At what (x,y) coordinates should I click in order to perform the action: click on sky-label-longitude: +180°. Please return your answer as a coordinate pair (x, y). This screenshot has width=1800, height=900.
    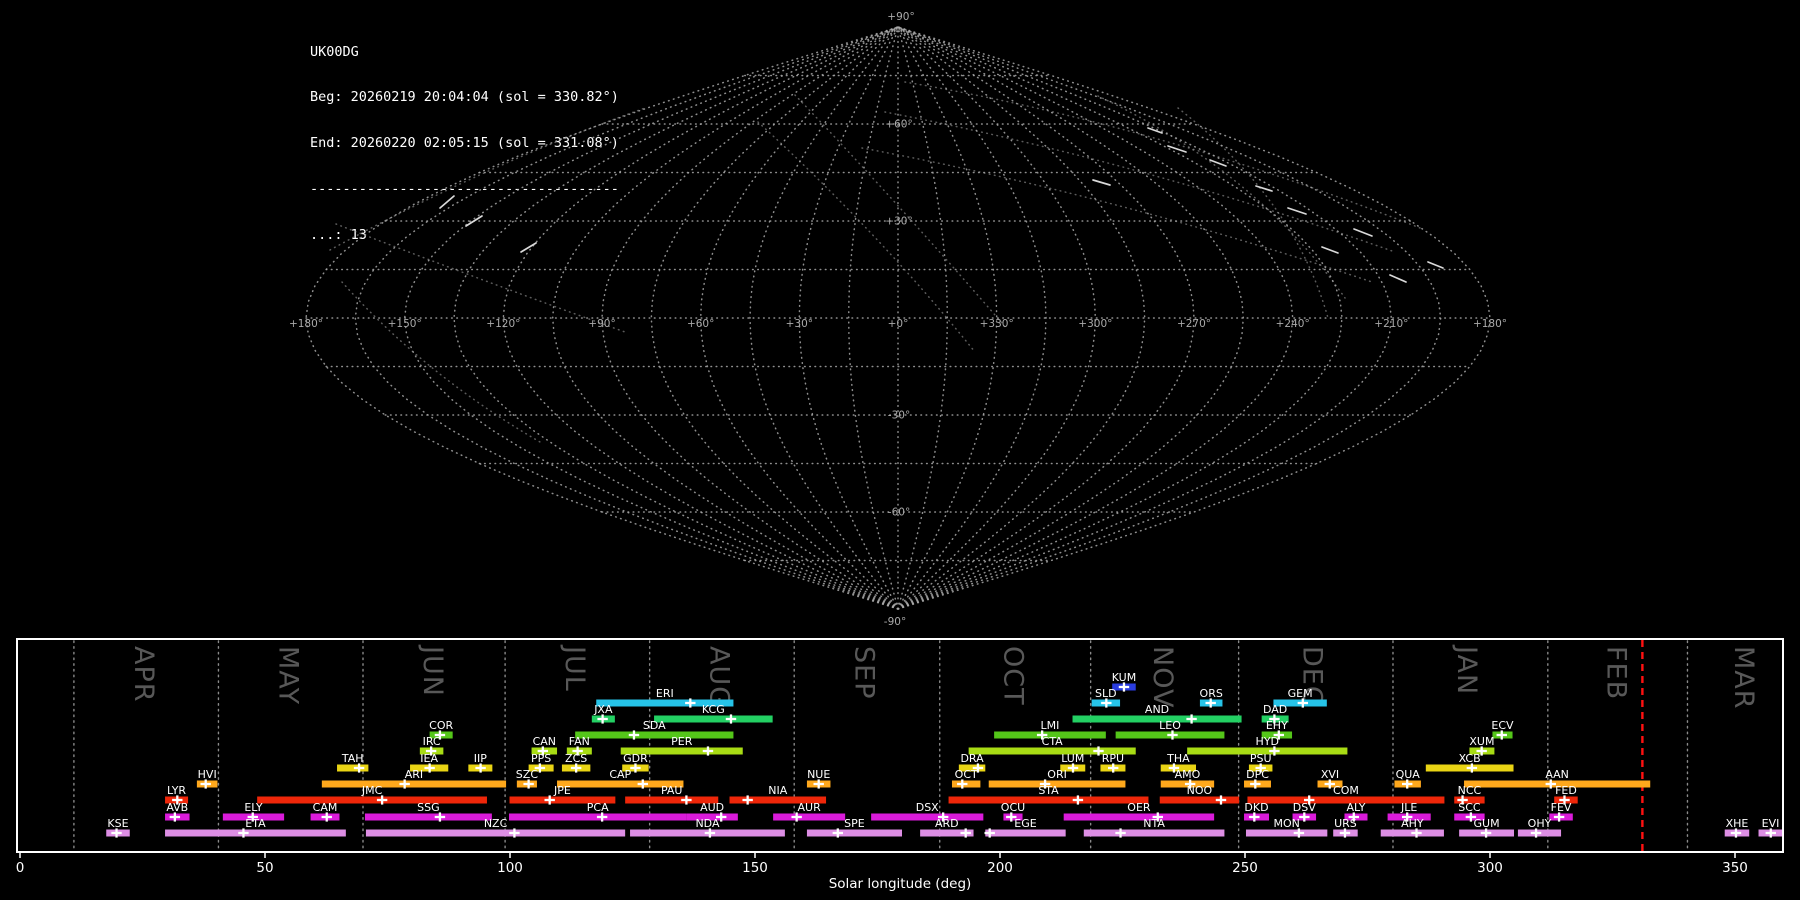
    Looking at the image, I should click on (306, 324).